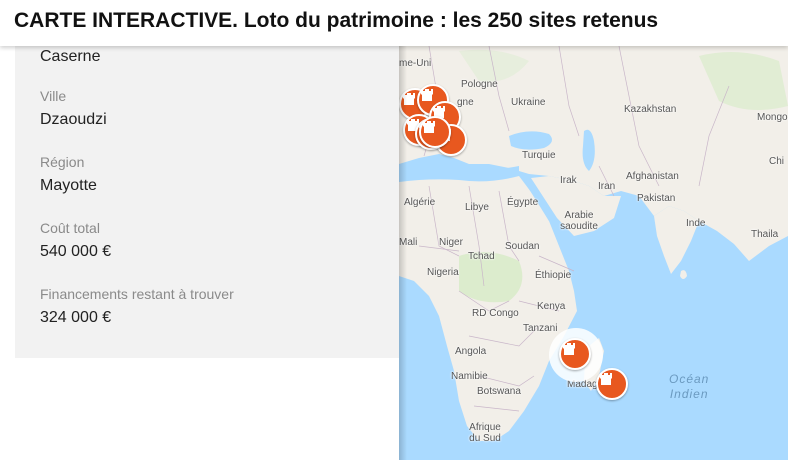  I want to click on field-value: 540 000 €, so click(76, 251).